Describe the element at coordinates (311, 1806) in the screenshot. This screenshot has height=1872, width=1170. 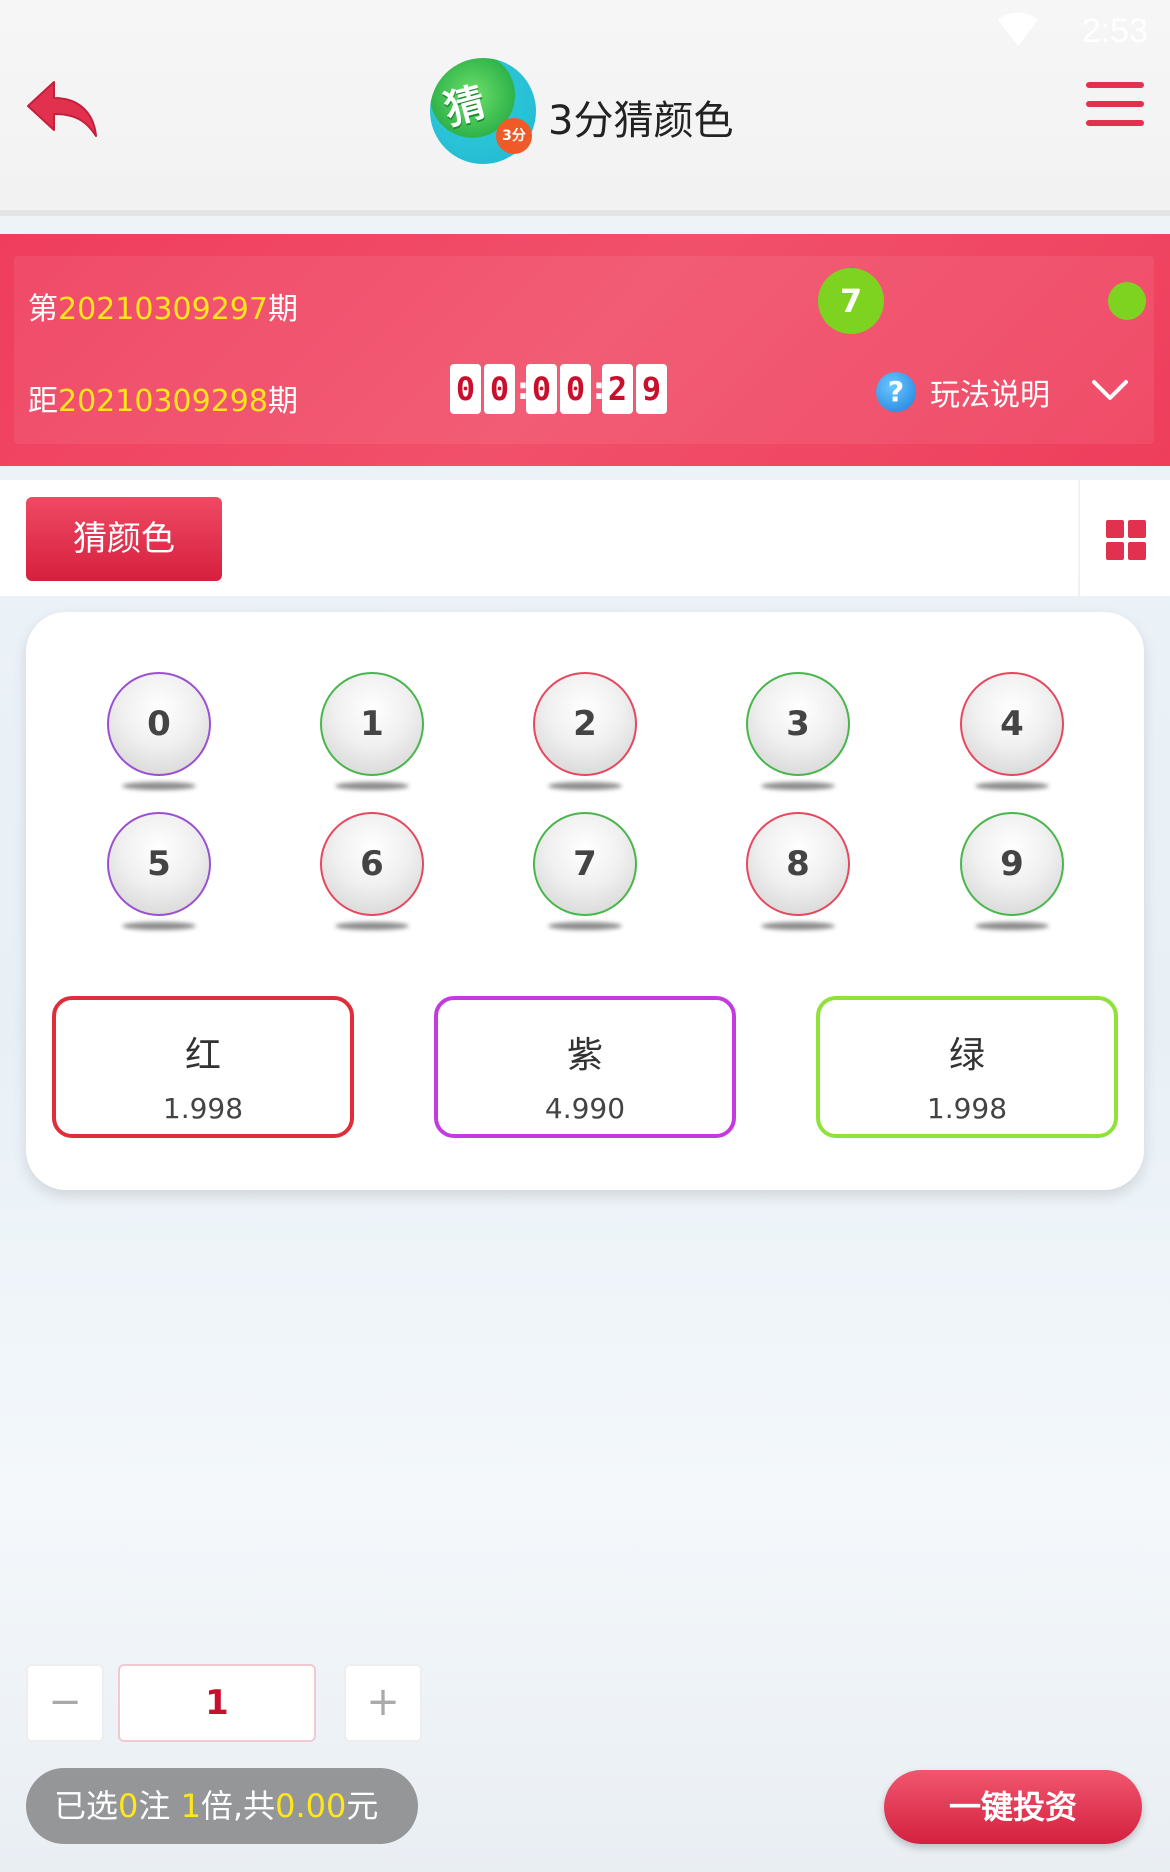
I see `total-amount: 0.00` at that location.